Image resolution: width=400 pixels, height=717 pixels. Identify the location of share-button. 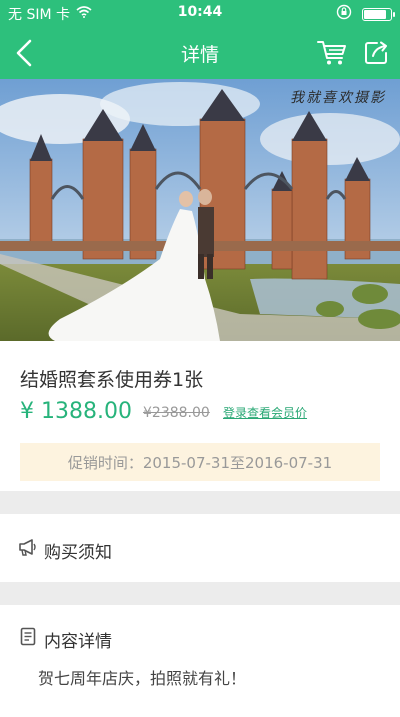
(376, 53).